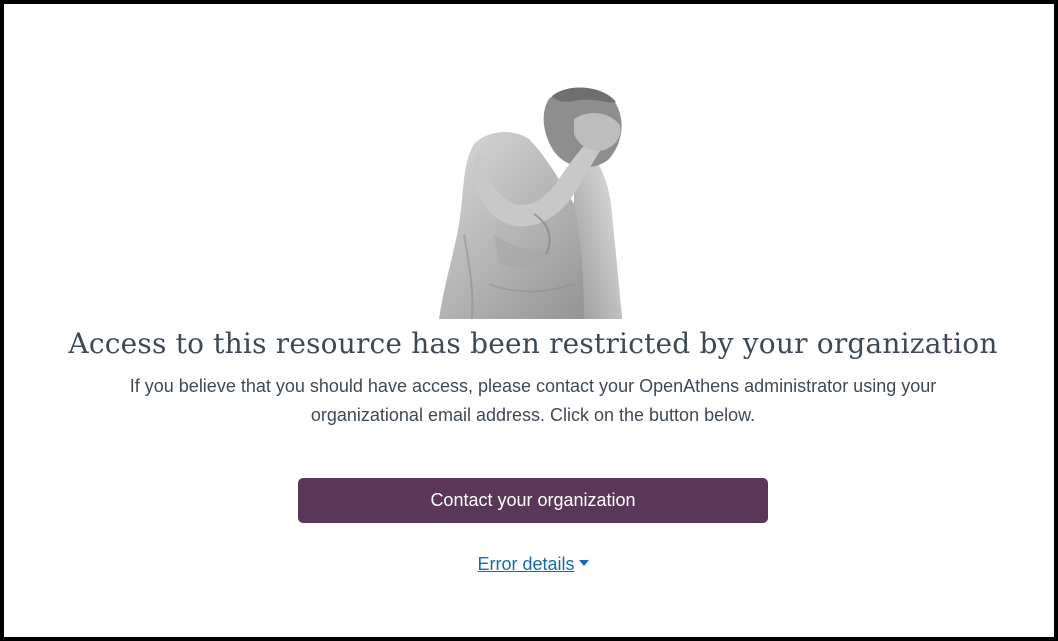 The width and height of the screenshot is (1058, 641). I want to click on contact-organization-button: Contact your organization, so click(533, 500).